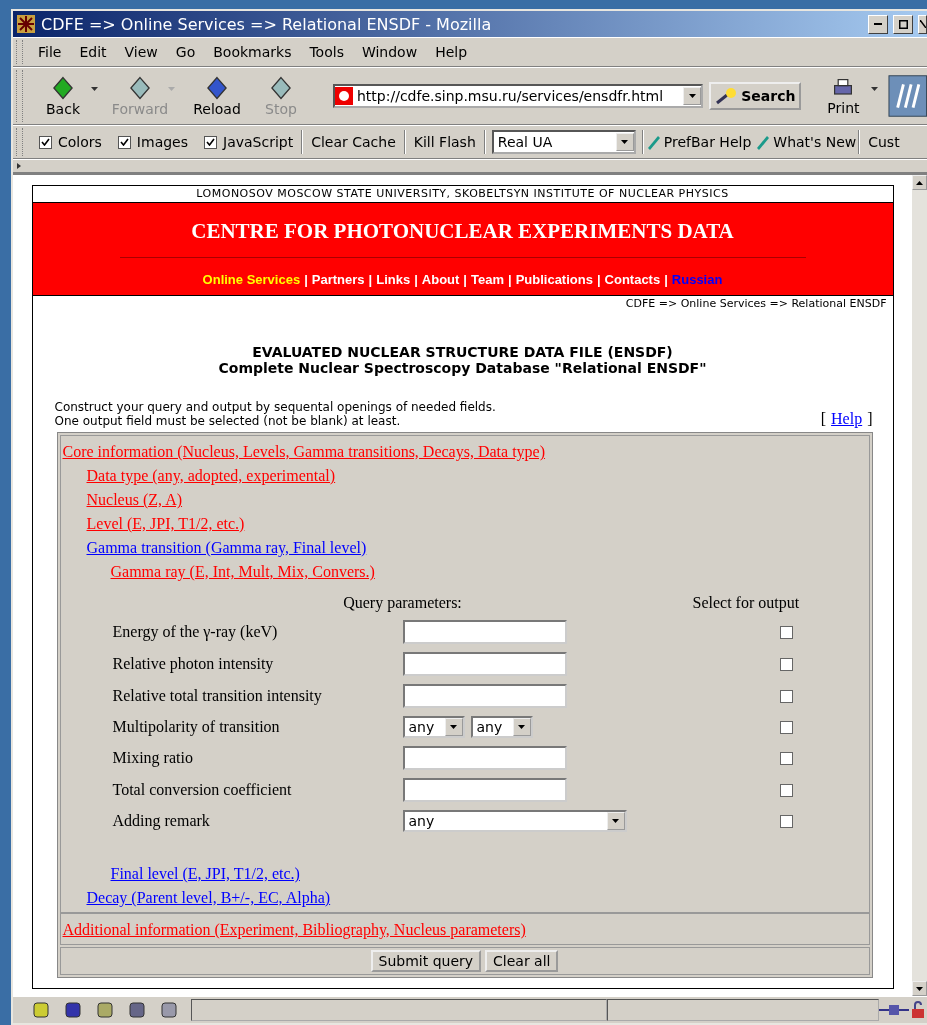  I want to click on back-icon, so click(63, 88).